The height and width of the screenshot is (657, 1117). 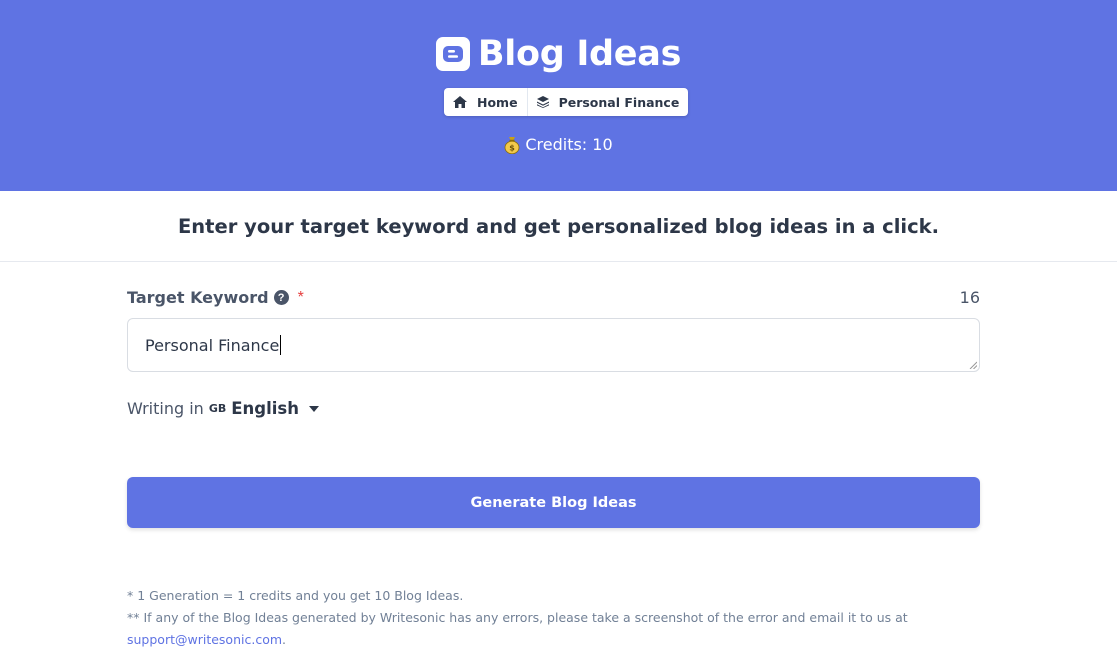 I want to click on breadcrumb-item-personal-finance: Personal Finance, so click(x=607, y=102).